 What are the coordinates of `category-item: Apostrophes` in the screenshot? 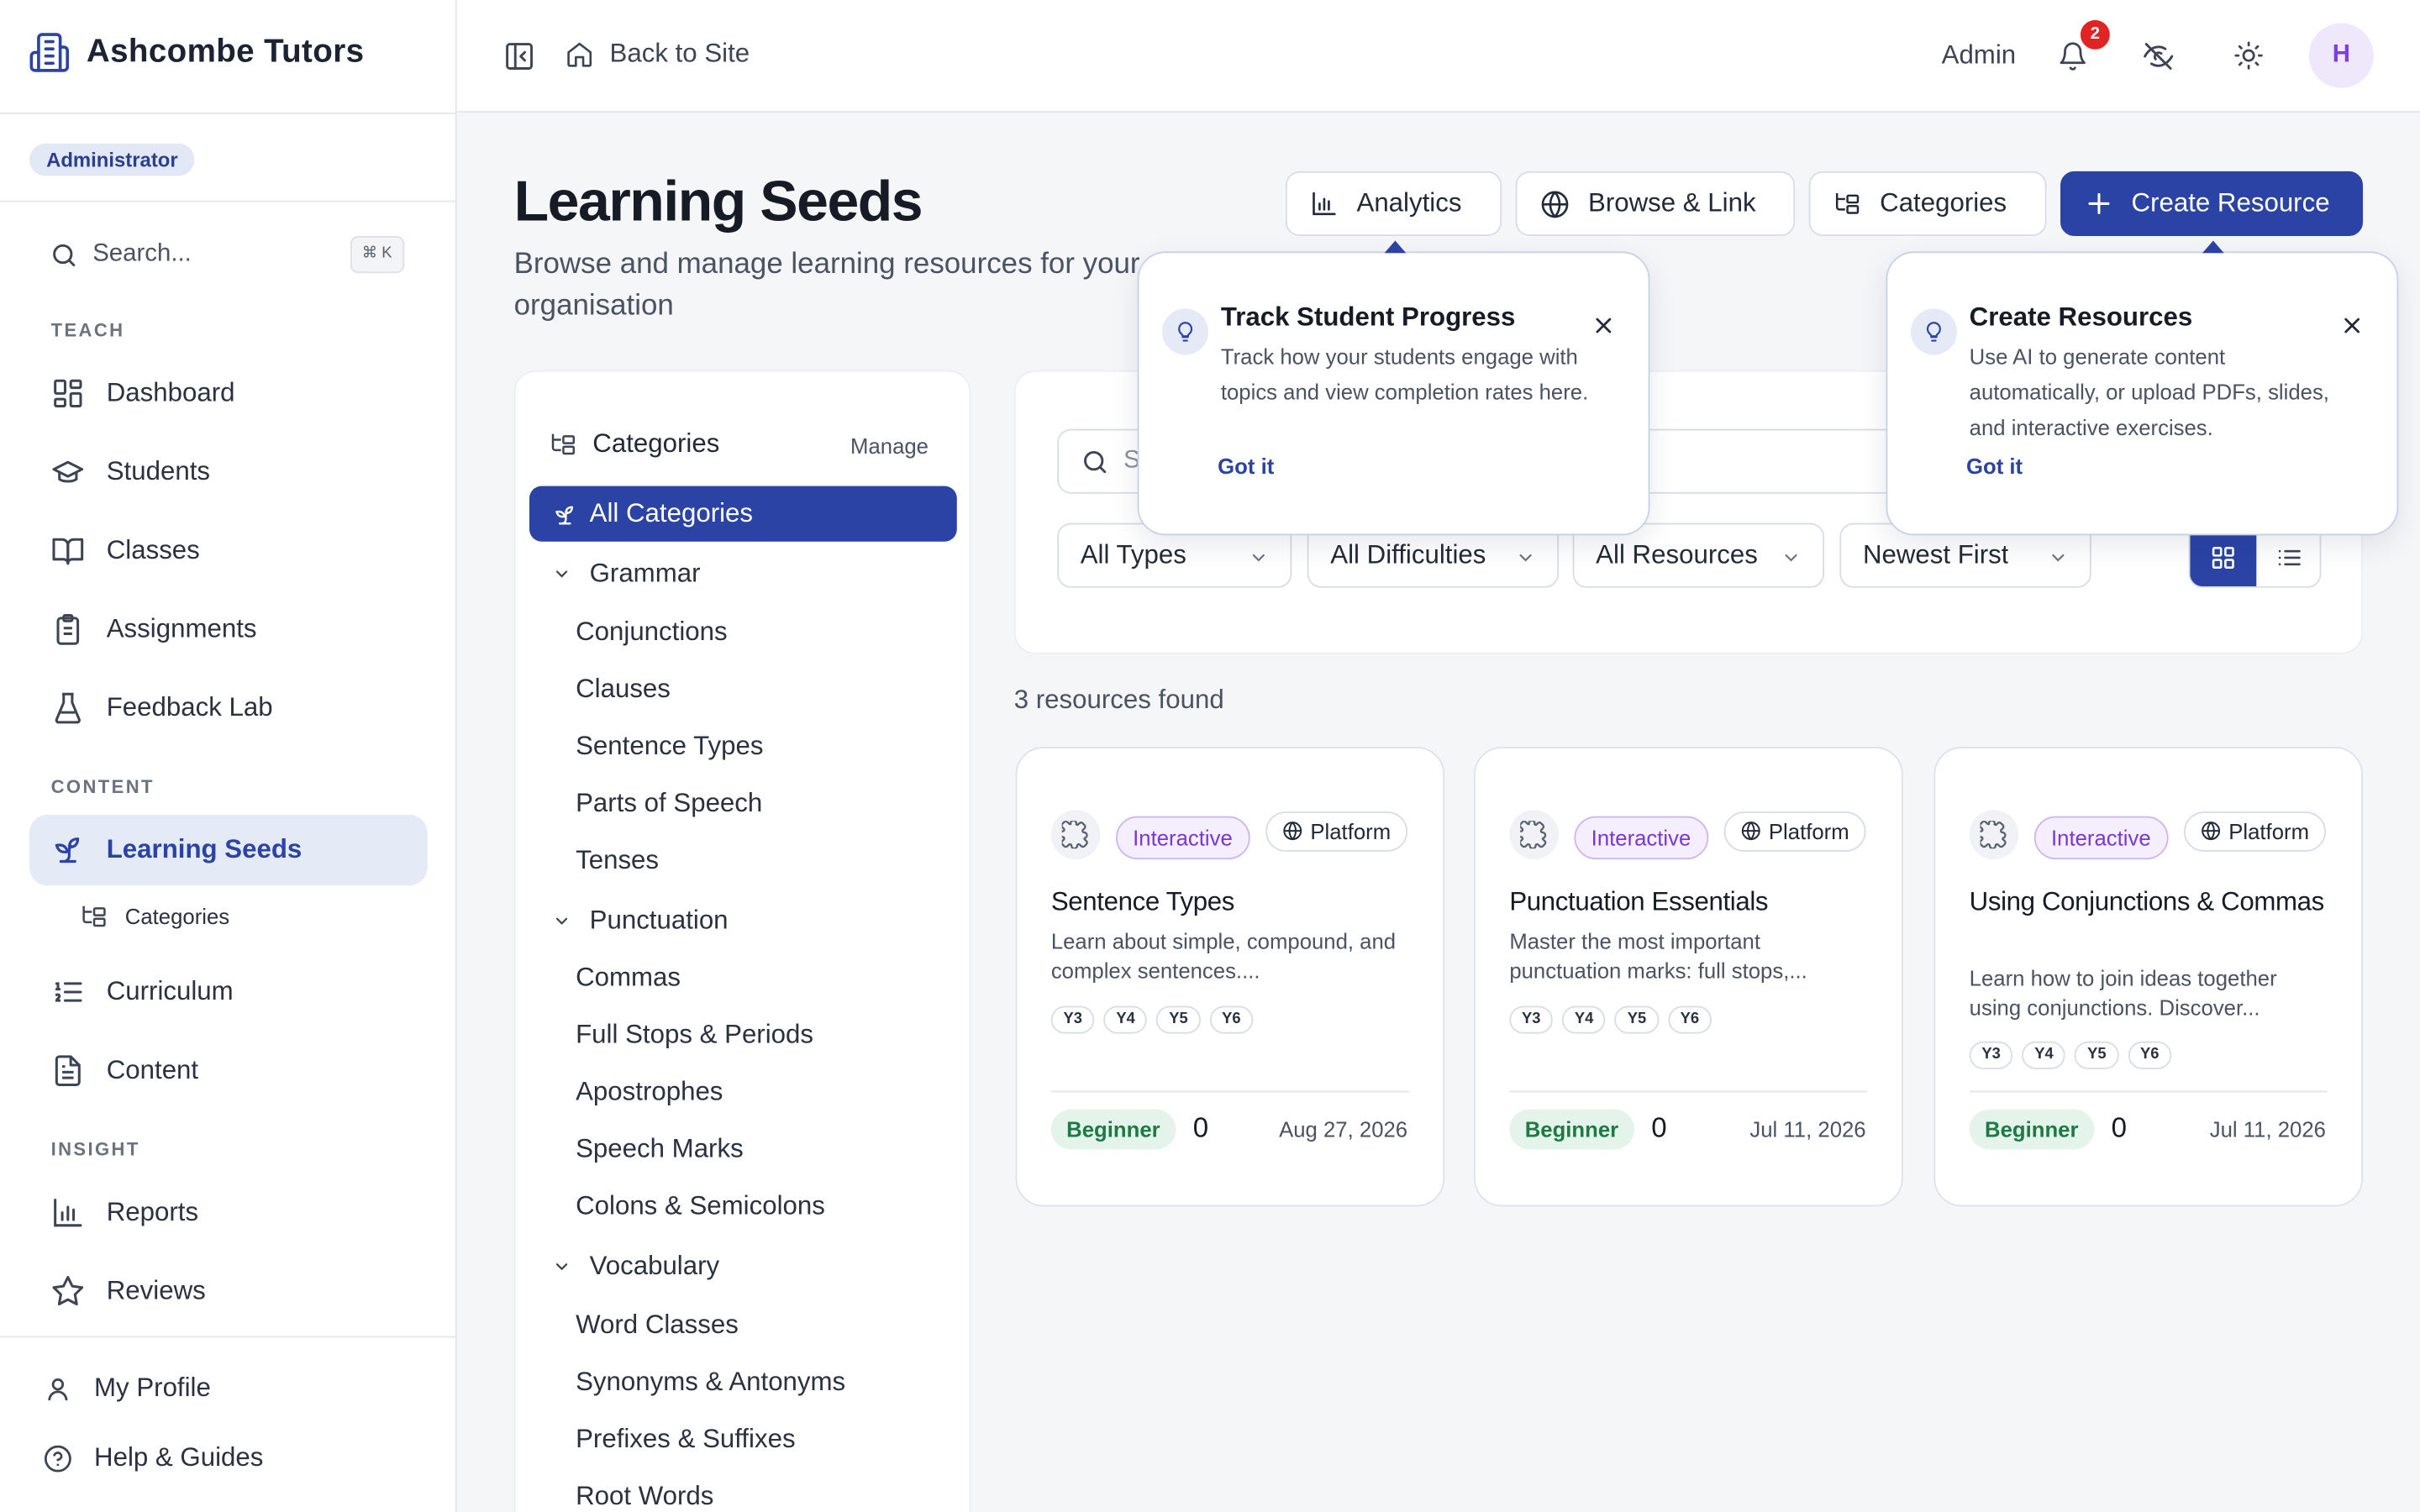 It's located at (649, 1092).